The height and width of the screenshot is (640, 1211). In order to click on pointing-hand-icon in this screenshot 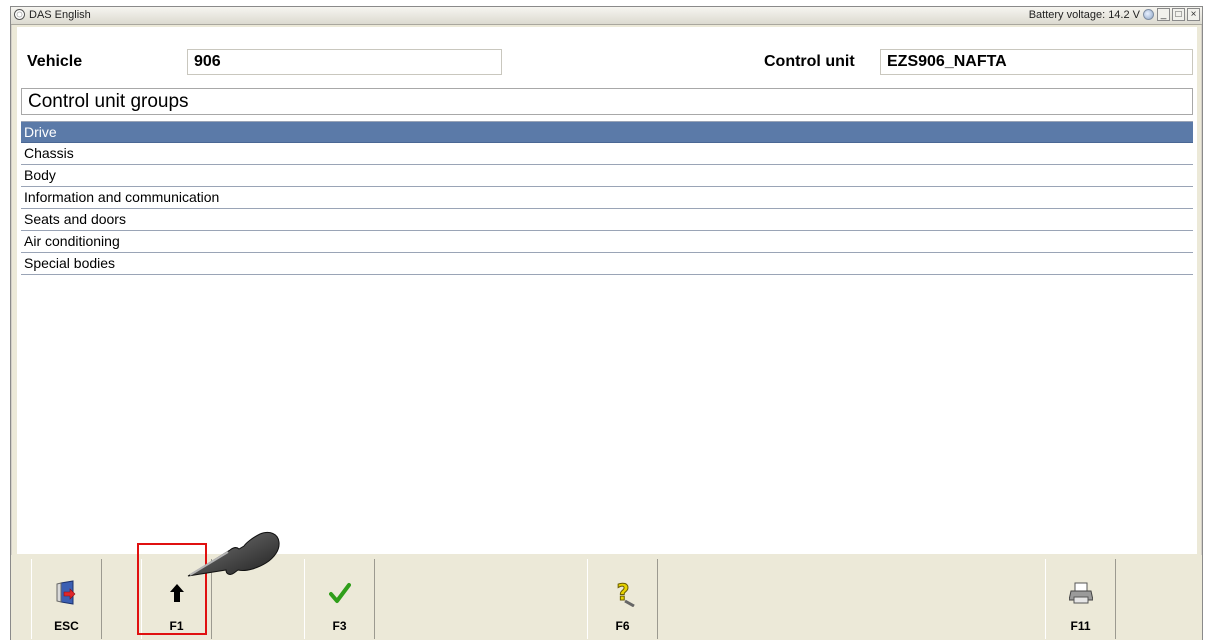, I will do `click(233, 554)`.